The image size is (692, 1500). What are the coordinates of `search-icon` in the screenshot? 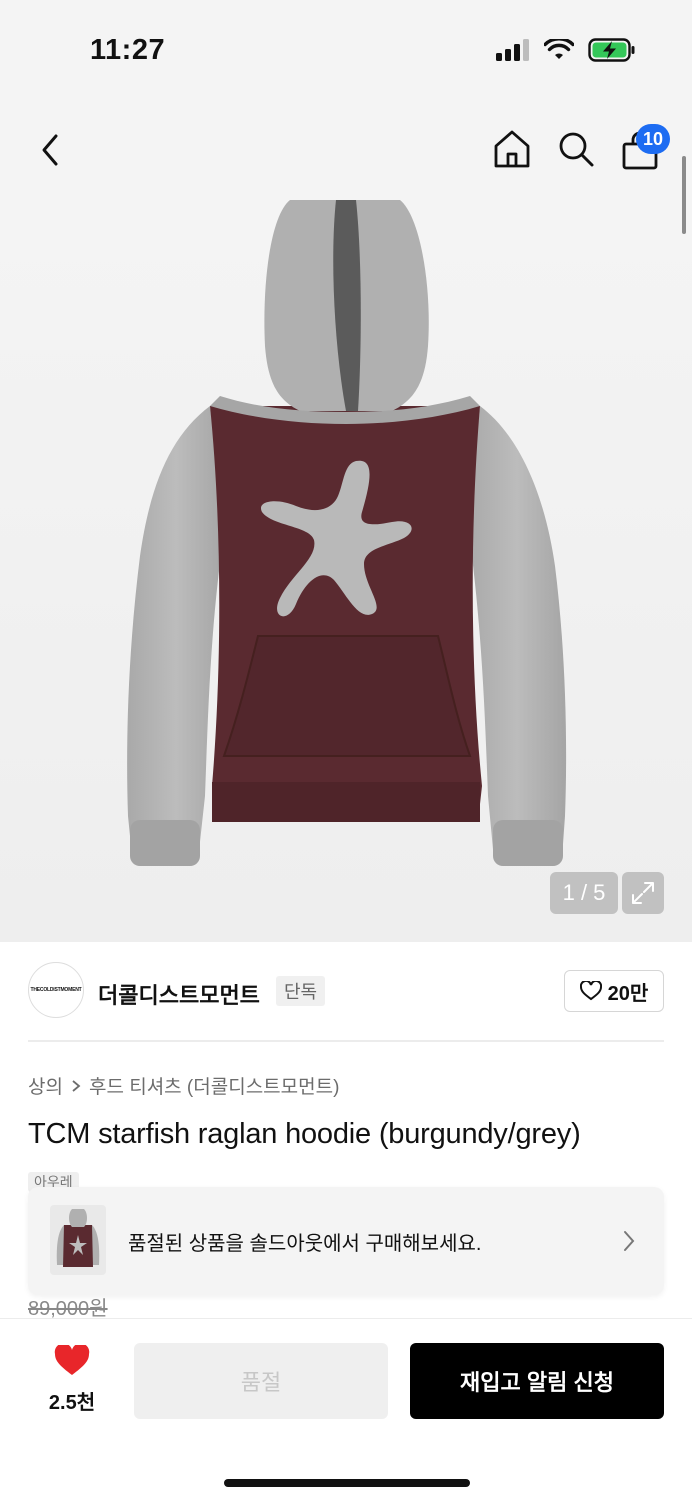 It's located at (576, 149).